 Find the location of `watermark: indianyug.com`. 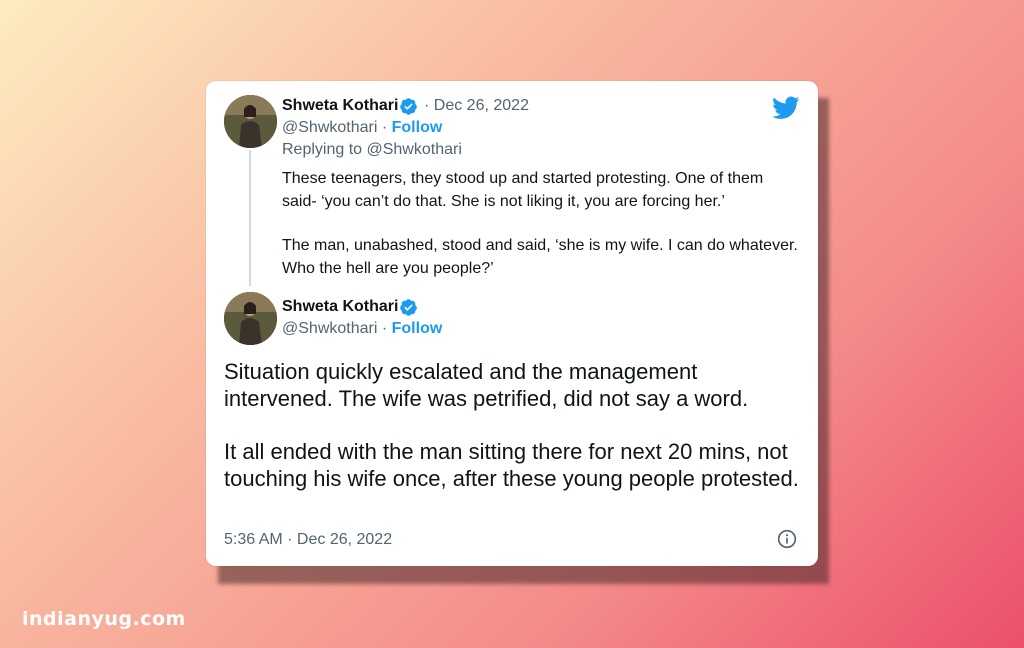

watermark: indianyug.com is located at coordinates (104, 619).